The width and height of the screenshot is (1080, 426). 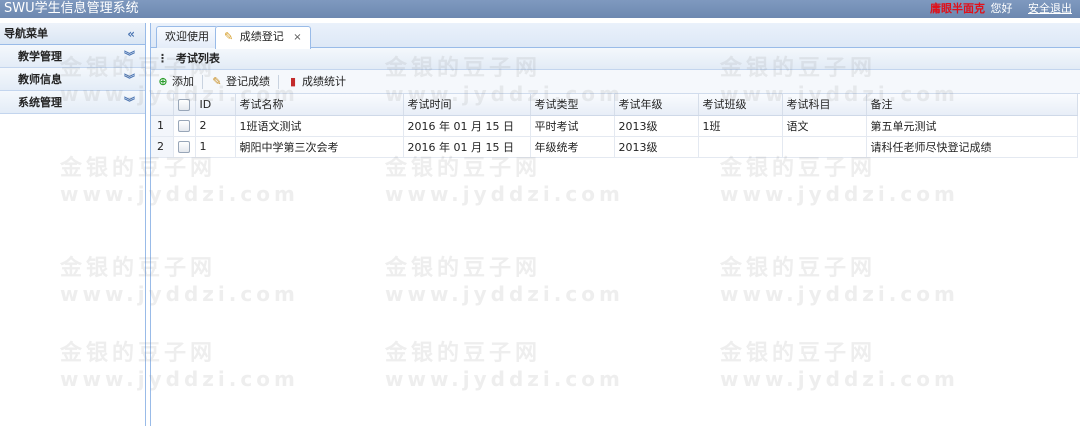 I want to click on register-grades-button: ✎ 登记成绩, so click(x=240, y=82).